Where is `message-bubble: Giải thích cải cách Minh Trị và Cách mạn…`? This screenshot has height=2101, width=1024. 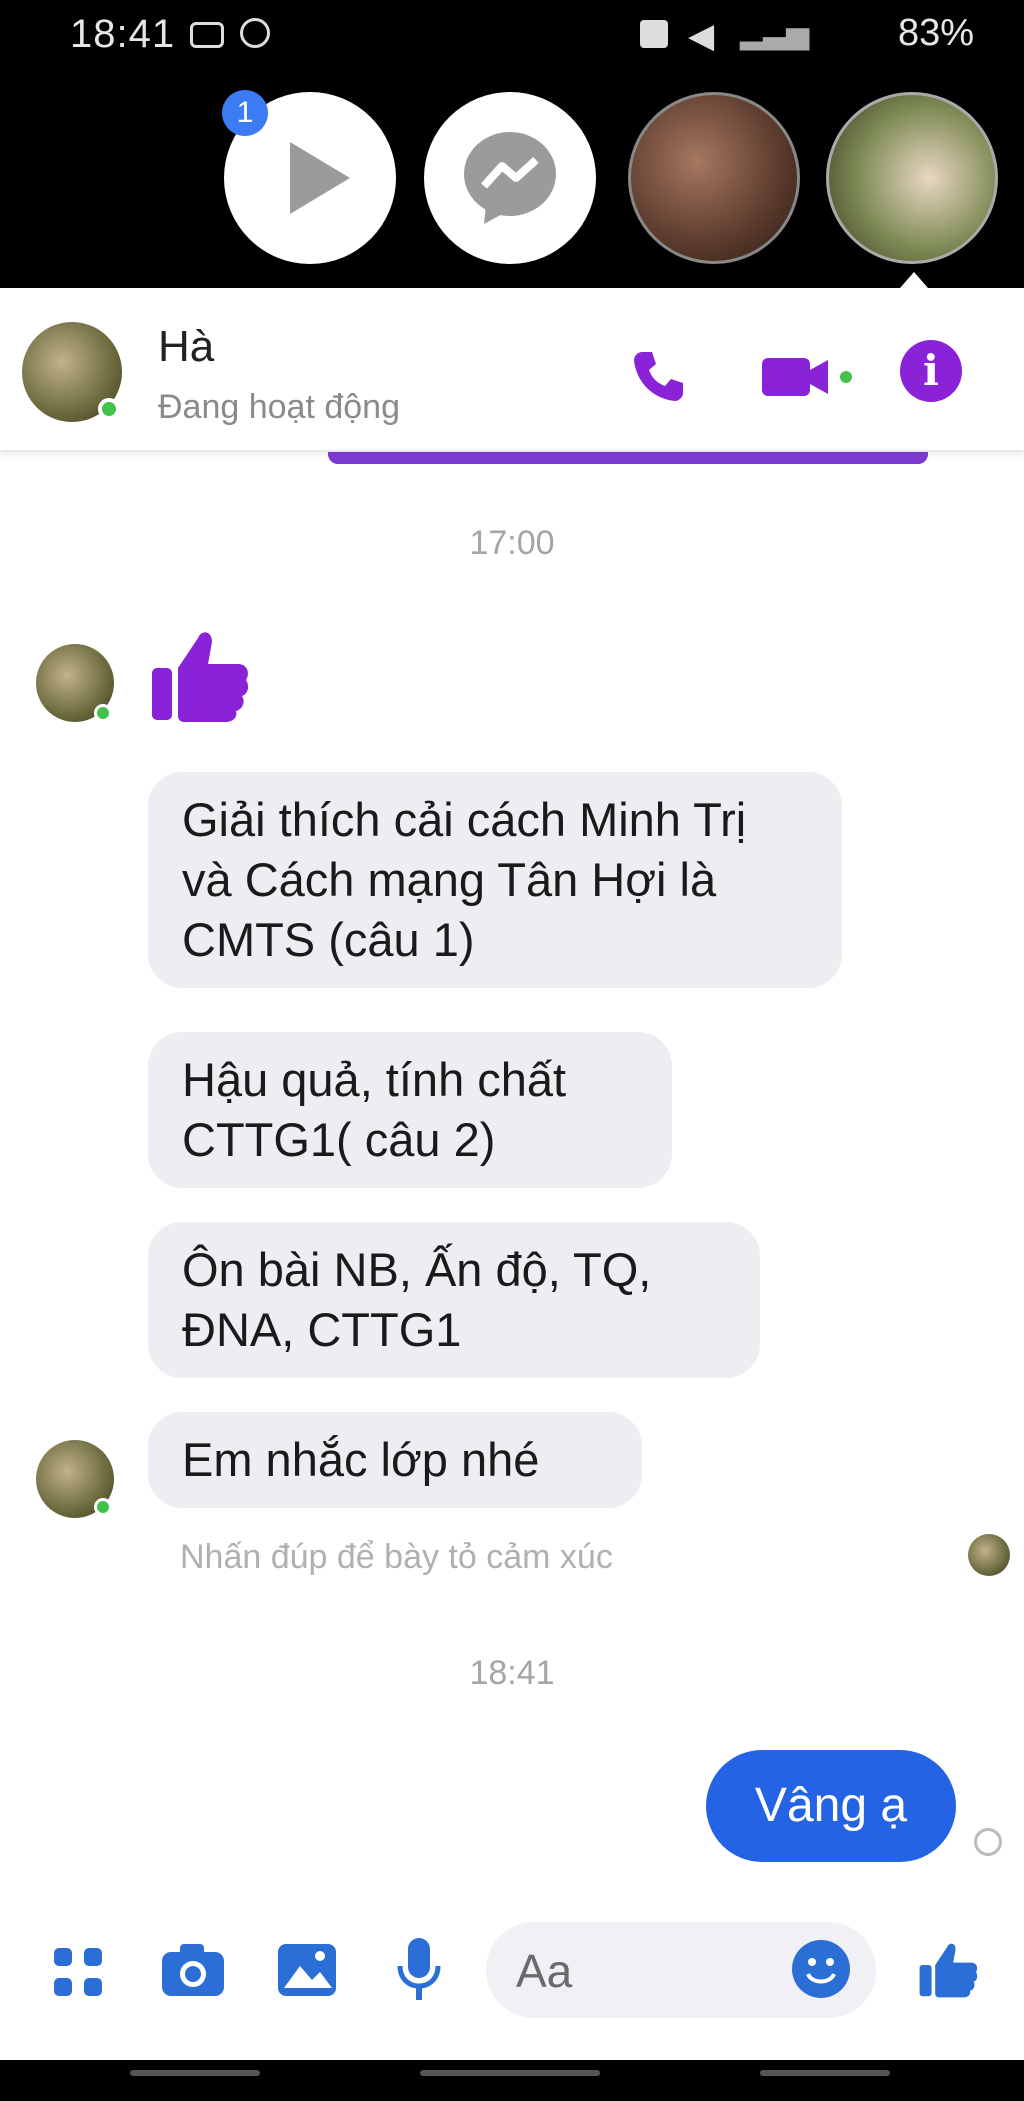
message-bubble: Giải thích cải cách Minh Trị và Cách mạn… is located at coordinates (495, 880).